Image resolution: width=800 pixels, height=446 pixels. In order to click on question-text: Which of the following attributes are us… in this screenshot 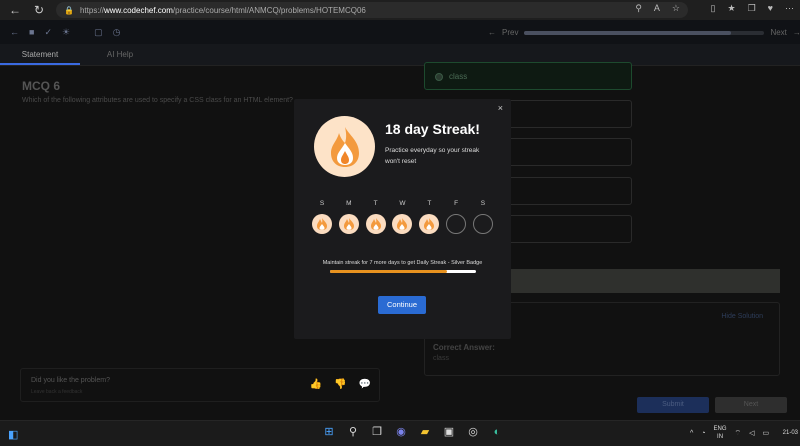, I will do `click(157, 100)`.